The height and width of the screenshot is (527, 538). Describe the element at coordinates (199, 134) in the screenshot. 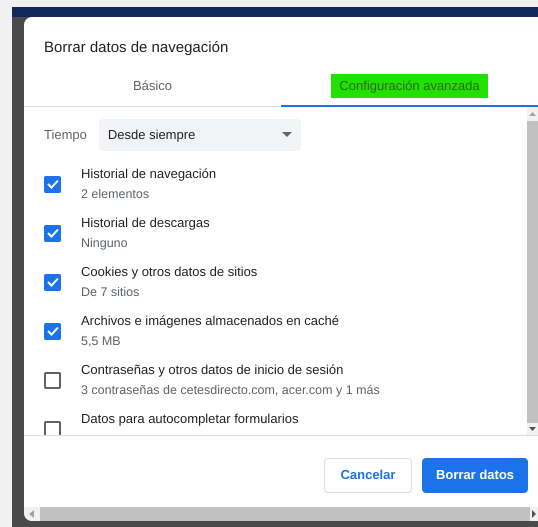

I see `time-range-dropdown: Desde siempre` at that location.